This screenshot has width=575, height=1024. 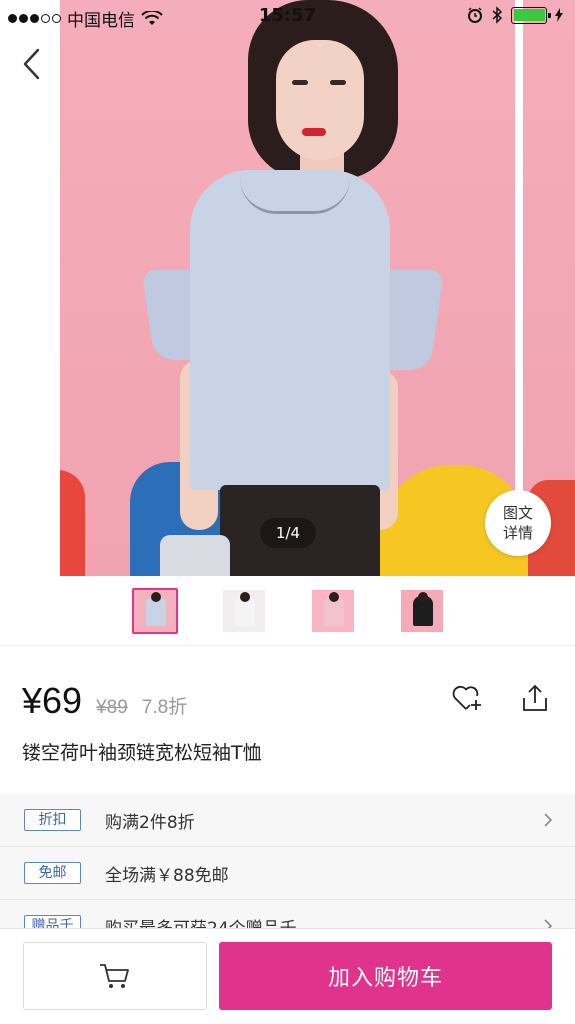 I want to click on promotion-tag: 折扣, so click(x=52, y=820).